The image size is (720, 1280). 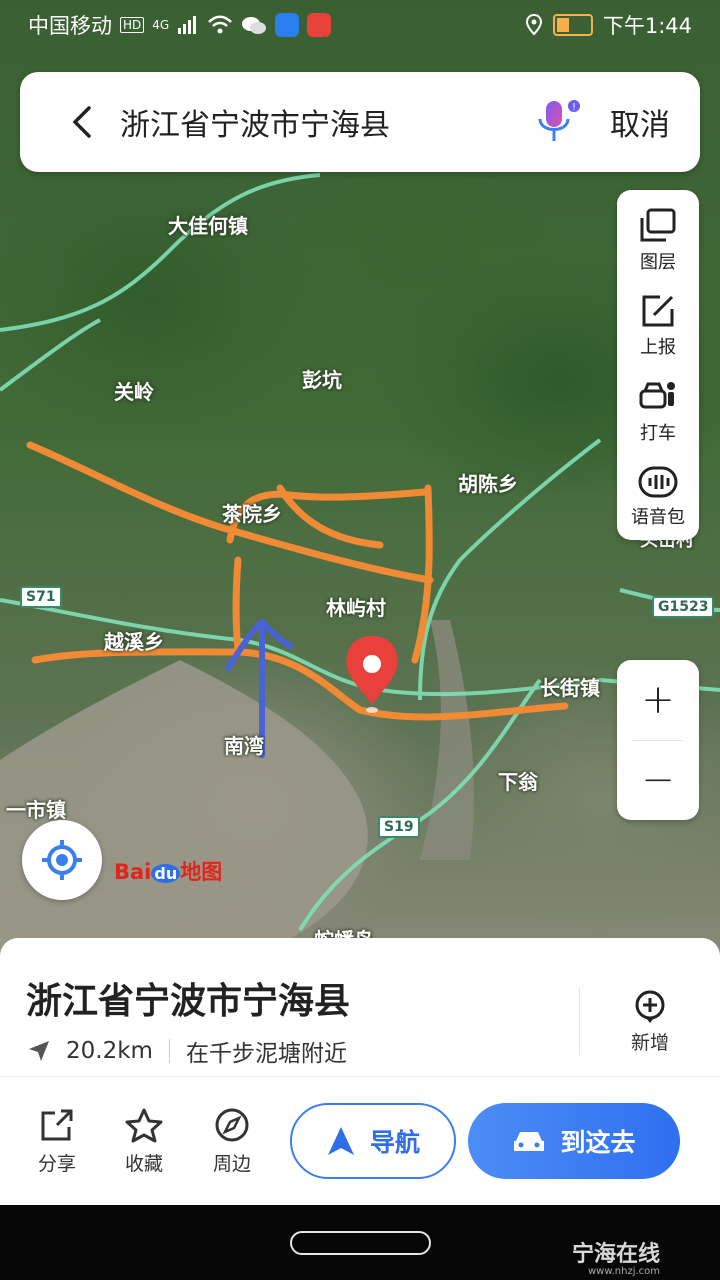 I want to click on site-watermark: 宁海在线 www.nhzj.com, so click(x=616, y=1256).